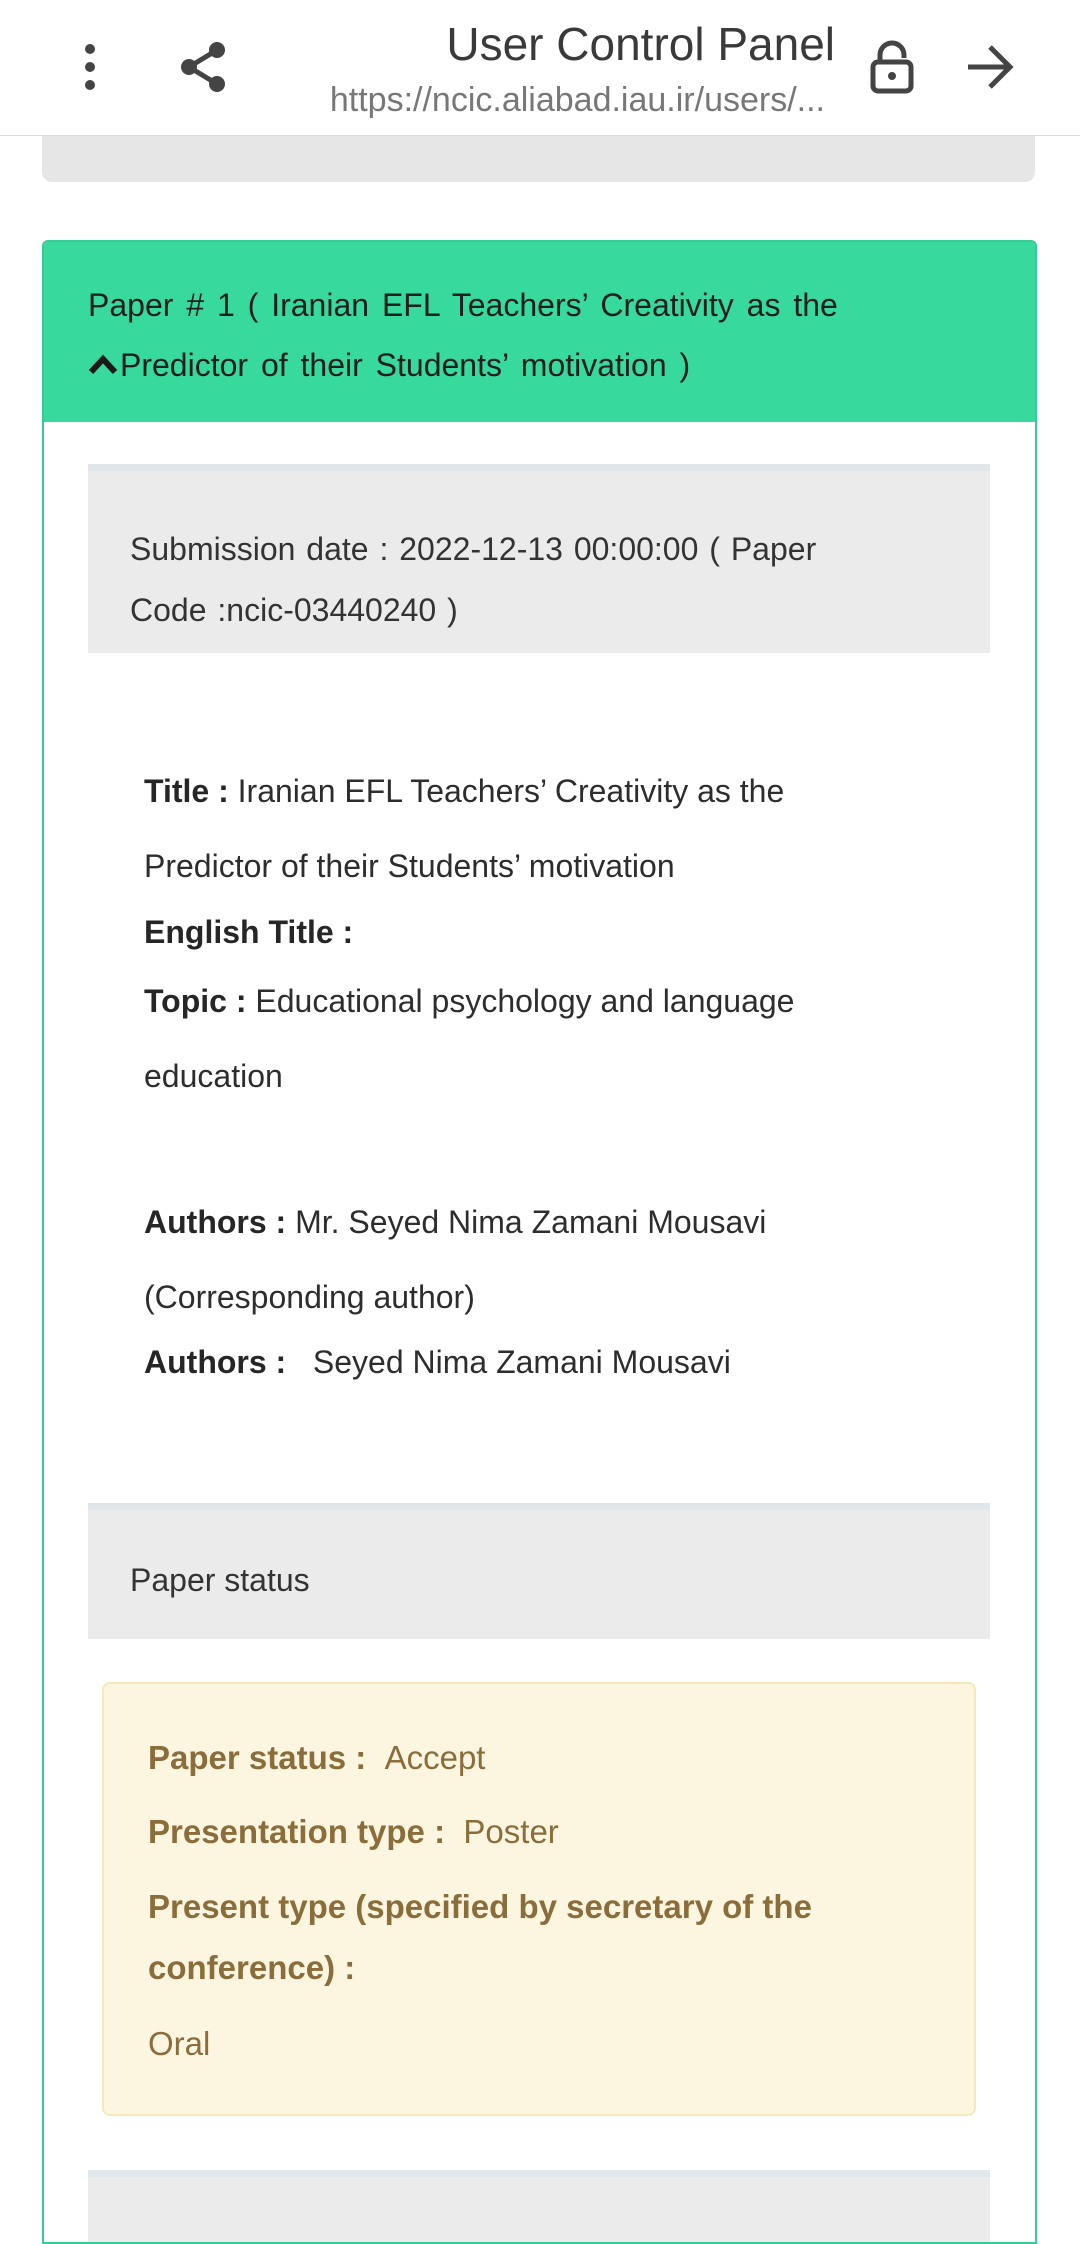  Describe the element at coordinates (640, 44) in the screenshot. I see `page-title: User Control Panel` at that location.